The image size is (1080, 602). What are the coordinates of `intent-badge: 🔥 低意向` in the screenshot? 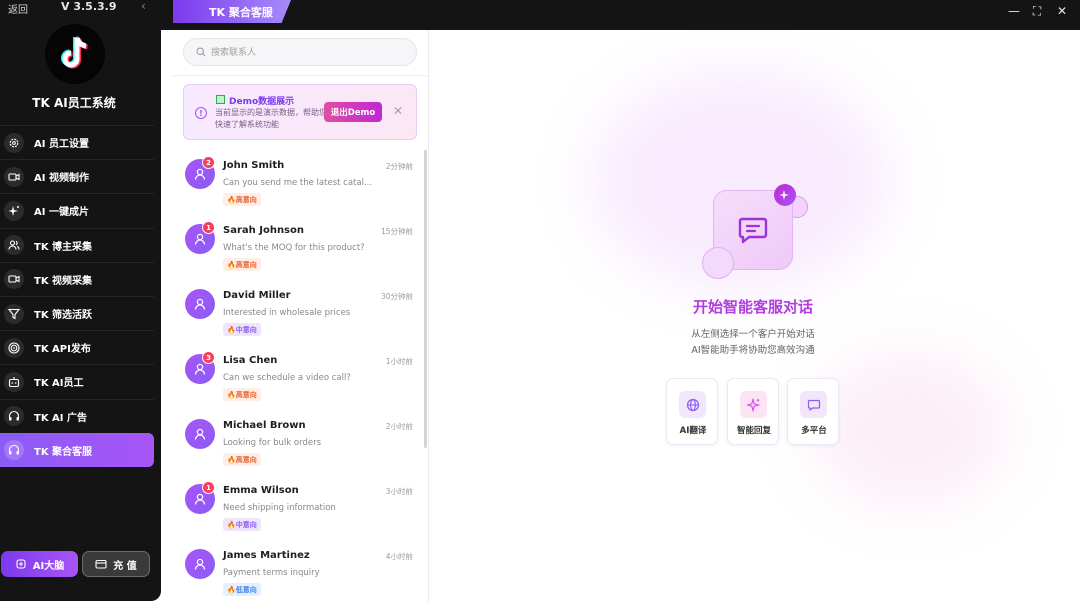 It's located at (242, 589).